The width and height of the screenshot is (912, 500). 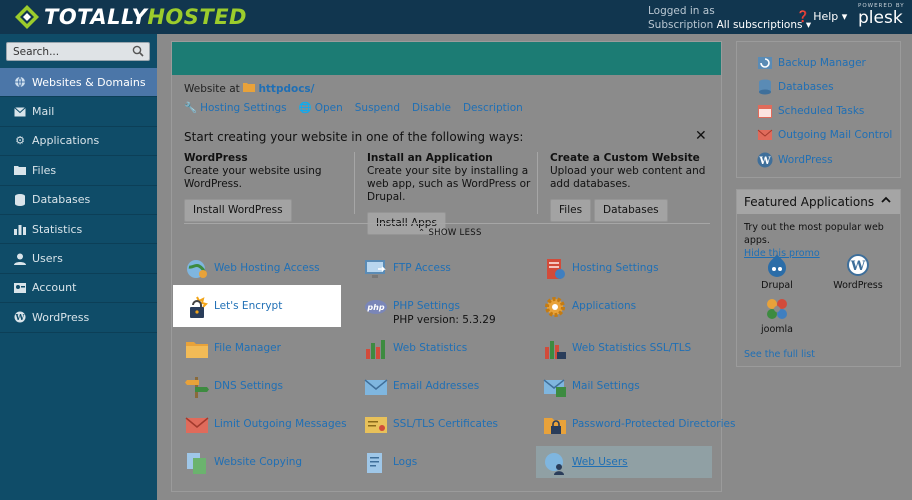 What do you see at coordinates (631, 210) in the screenshot?
I see `databases-button: Databases` at bounding box center [631, 210].